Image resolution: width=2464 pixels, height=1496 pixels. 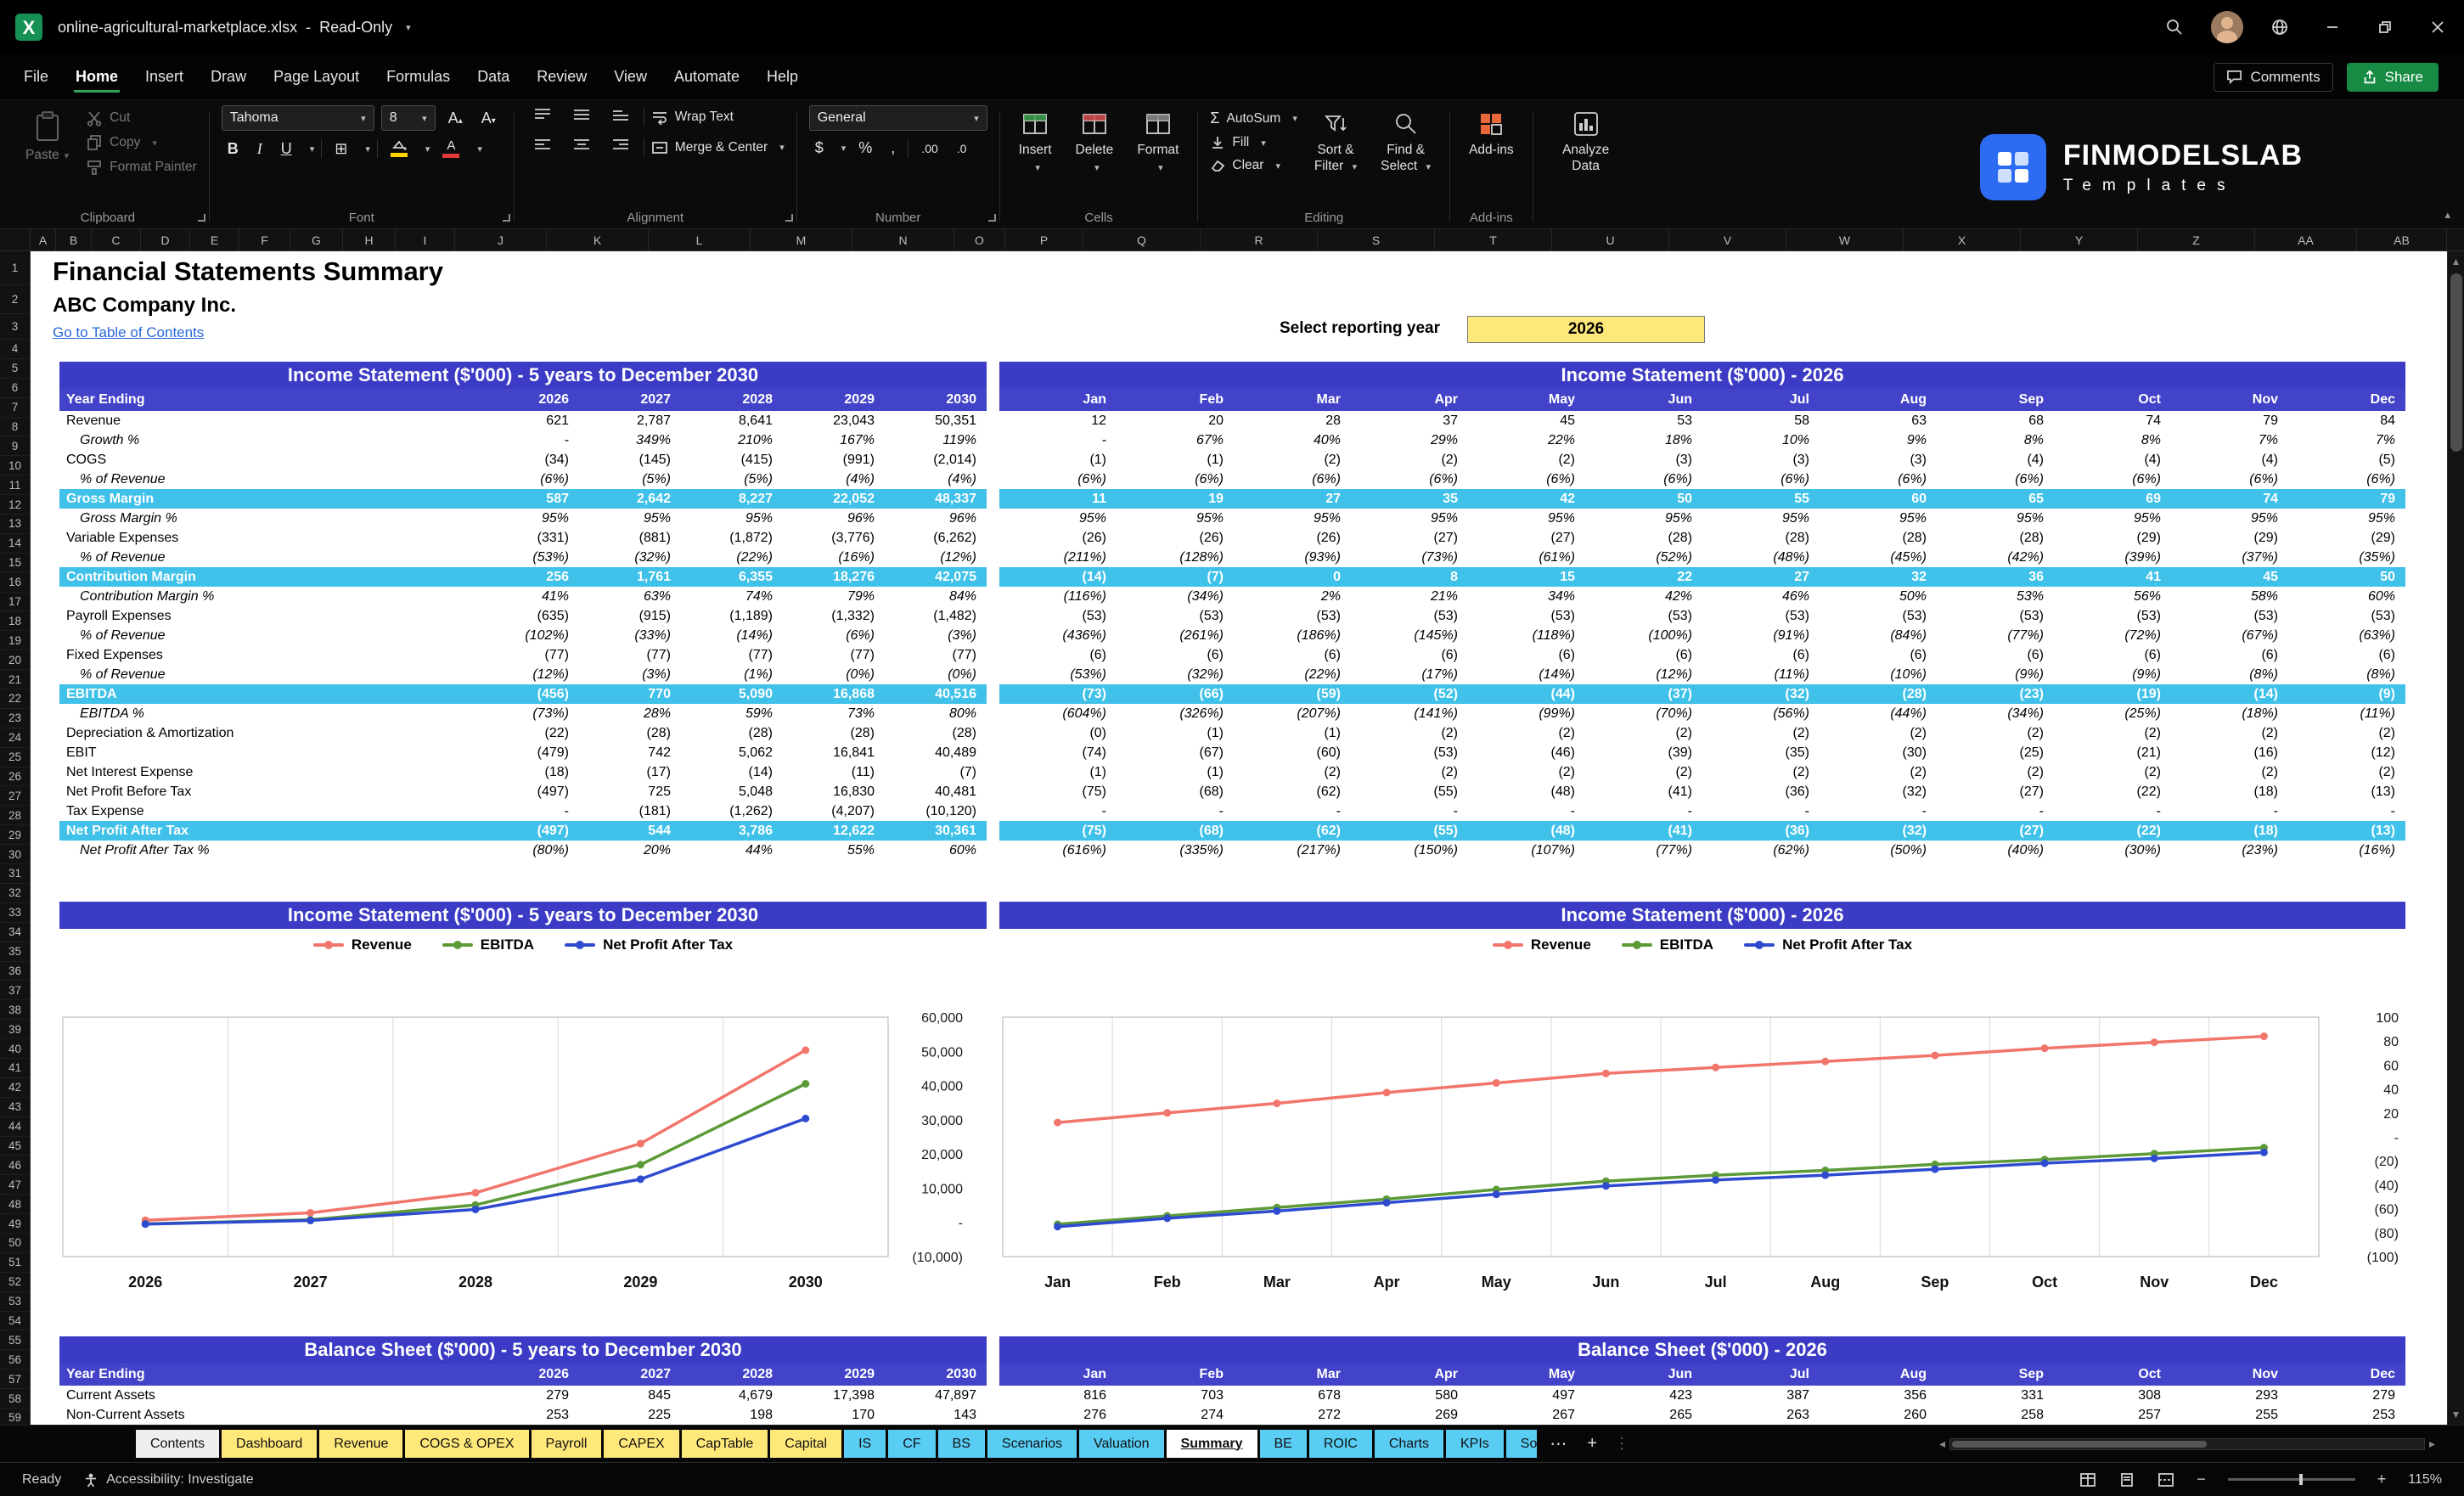 What do you see at coordinates (630, 616) in the screenshot?
I see `cell: (915)` at bounding box center [630, 616].